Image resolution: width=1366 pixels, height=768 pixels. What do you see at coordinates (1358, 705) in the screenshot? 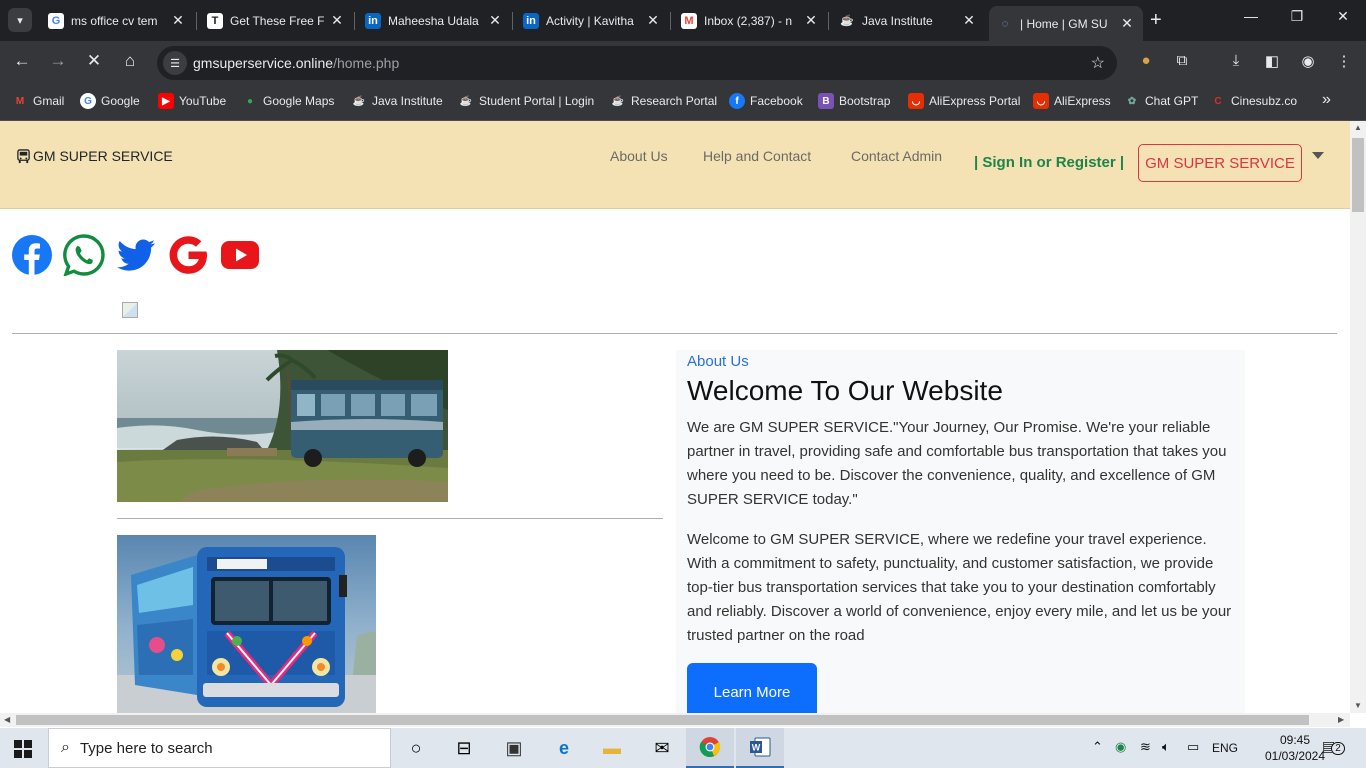
I see `scroll-down-arrow-icon: ▼` at bounding box center [1358, 705].